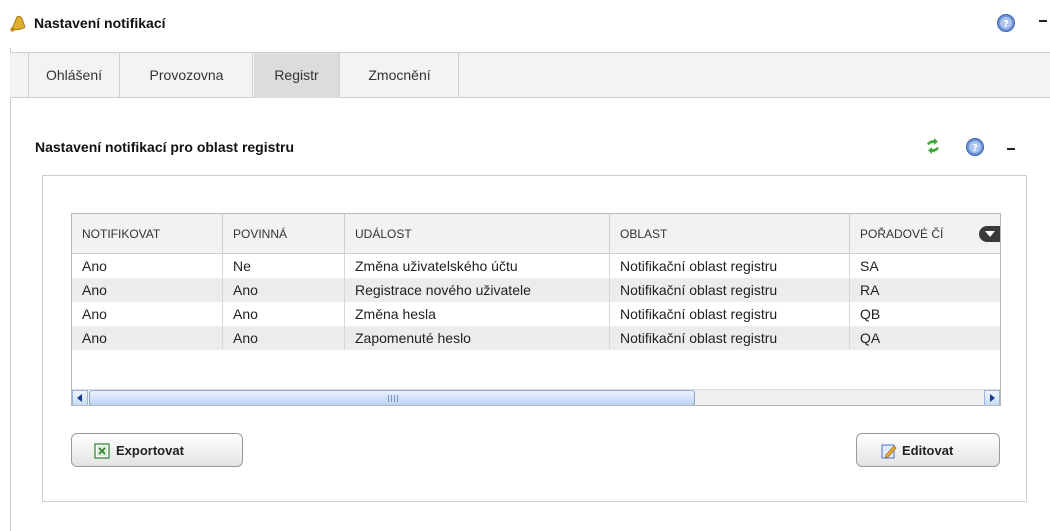 This screenshot has height=531, width=1050. What do you see at coordinates (477, 314) in the screenshot?
I see `cell-udalost: Změna hesla` at bounding box center [477, 314].